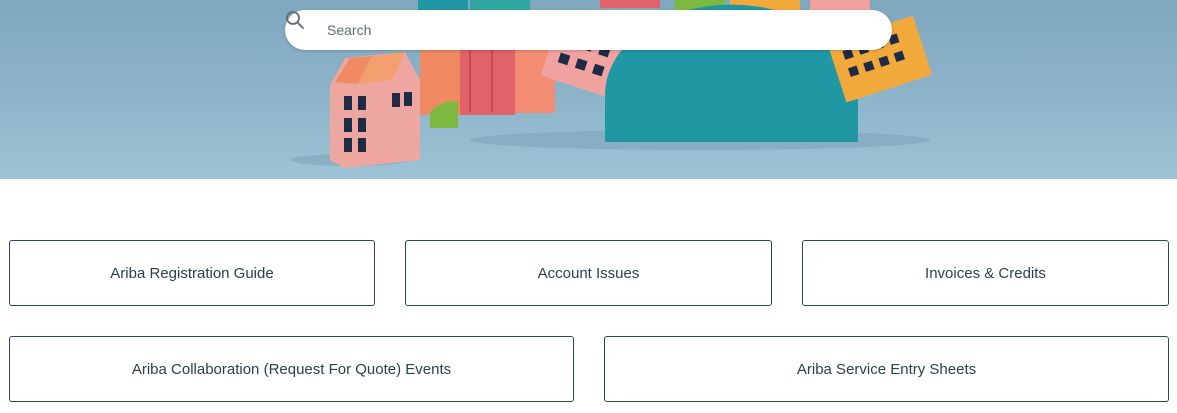 The height and width of the screenshot is (413, 1177). What do you see at coordinates (597, 30) in the screenshot?
I see `search-input` at bounding box center [597, 30].